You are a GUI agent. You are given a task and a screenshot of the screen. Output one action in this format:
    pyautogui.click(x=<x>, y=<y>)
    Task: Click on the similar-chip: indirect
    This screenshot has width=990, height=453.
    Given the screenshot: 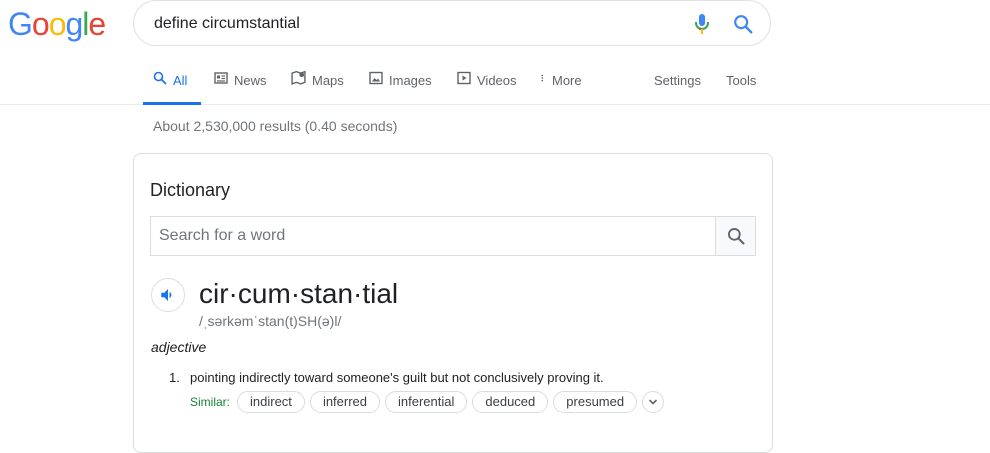 What is the action you would take?
    pyautogui.click(x=271, y=402)
    